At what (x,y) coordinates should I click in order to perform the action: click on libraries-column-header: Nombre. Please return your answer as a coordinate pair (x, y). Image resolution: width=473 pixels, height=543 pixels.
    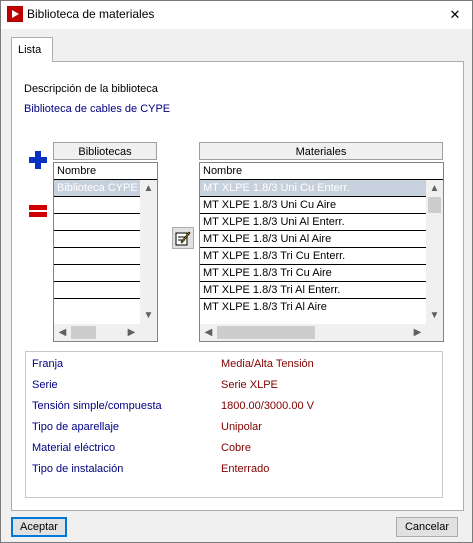
    Looking at the image, I should click on (105, 171).